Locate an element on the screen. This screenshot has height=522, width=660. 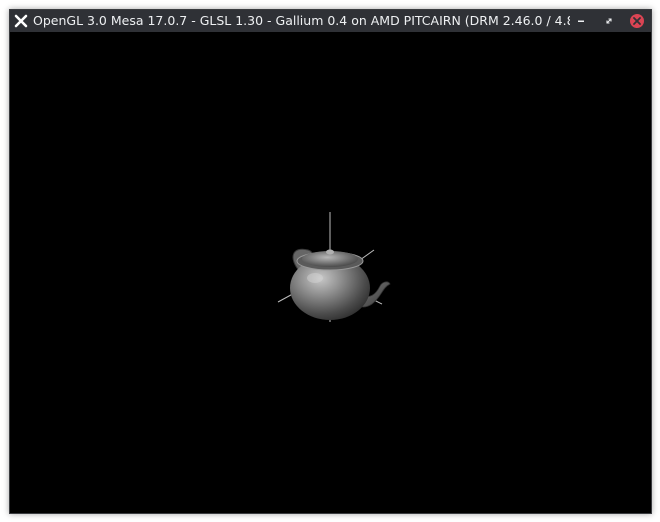
close-button is located at coordinates (637, 21).